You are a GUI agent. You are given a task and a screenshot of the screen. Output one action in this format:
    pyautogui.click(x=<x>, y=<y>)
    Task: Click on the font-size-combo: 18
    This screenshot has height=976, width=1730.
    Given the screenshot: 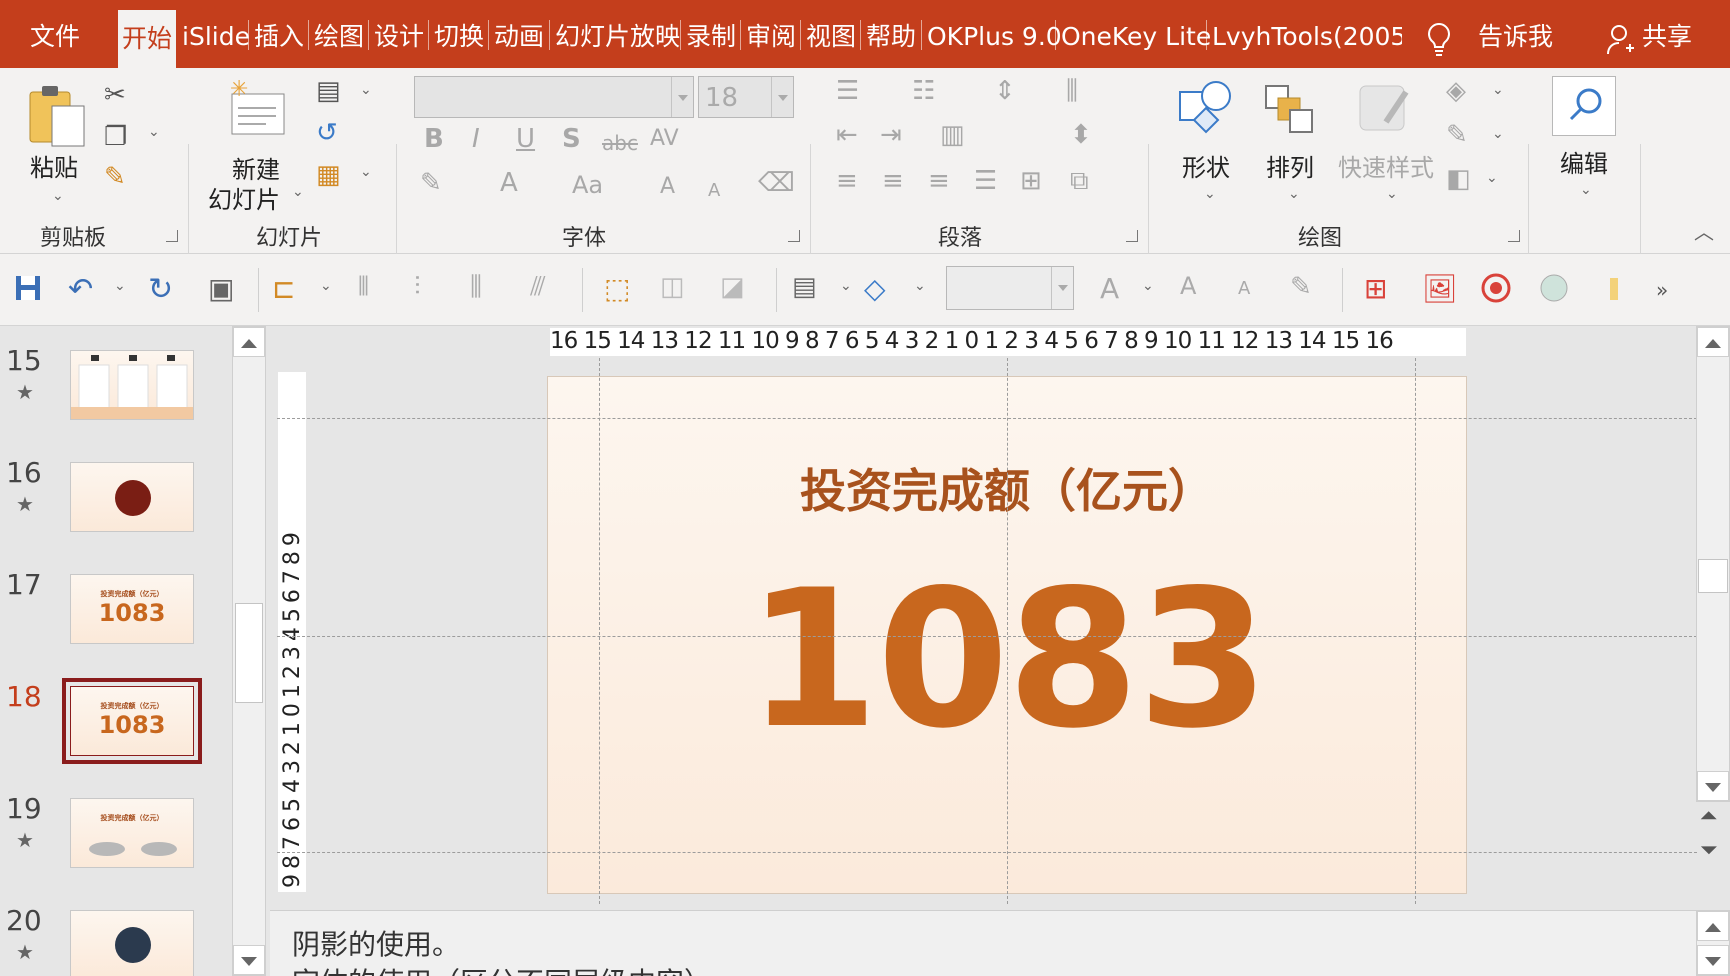 What is the action you would take?
    pyautogui.click(x=746, y=97)
    